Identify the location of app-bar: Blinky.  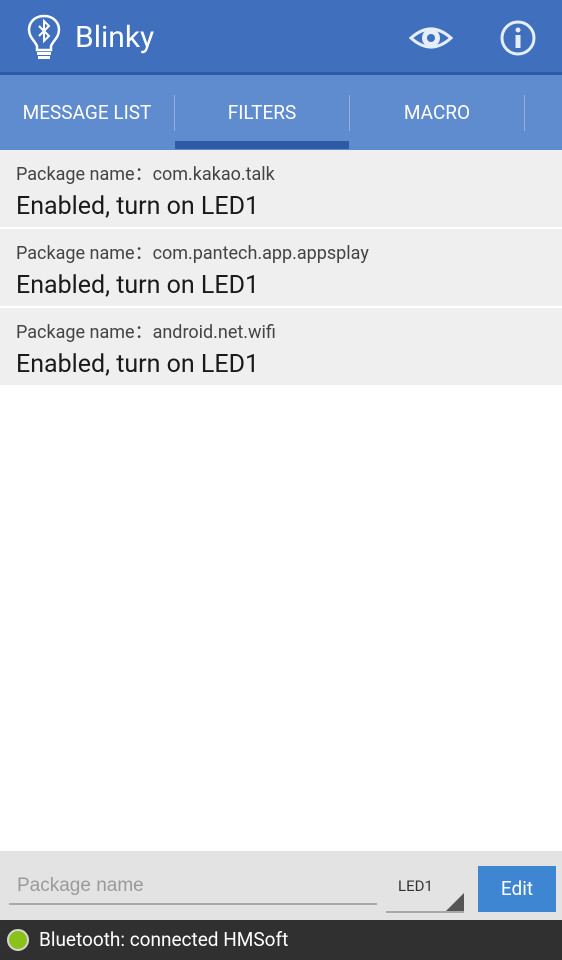
(281, 37).